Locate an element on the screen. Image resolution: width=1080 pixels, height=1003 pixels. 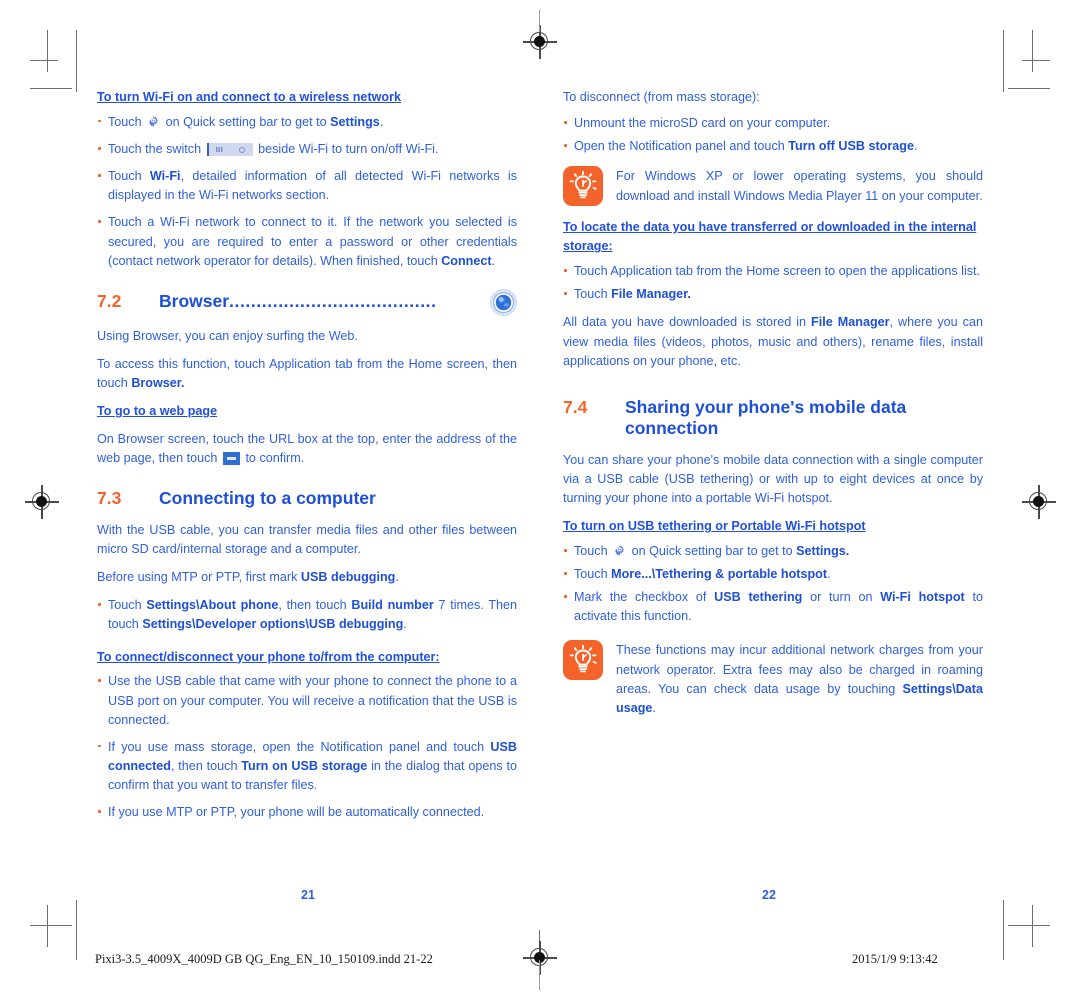
bullet-text: Open the Notification panel and touch is located at coordinates (679, 146).